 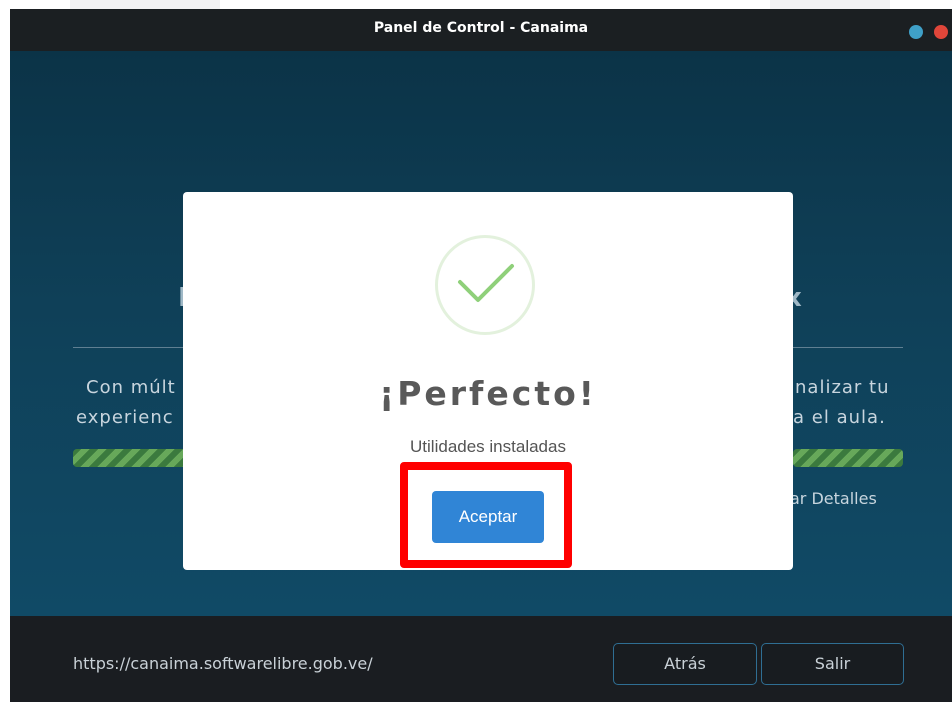 What do you see at coordinates (125, 417) in the screenshot?
I see `description-left-line2: experienc` at bounding box center [125, 417].